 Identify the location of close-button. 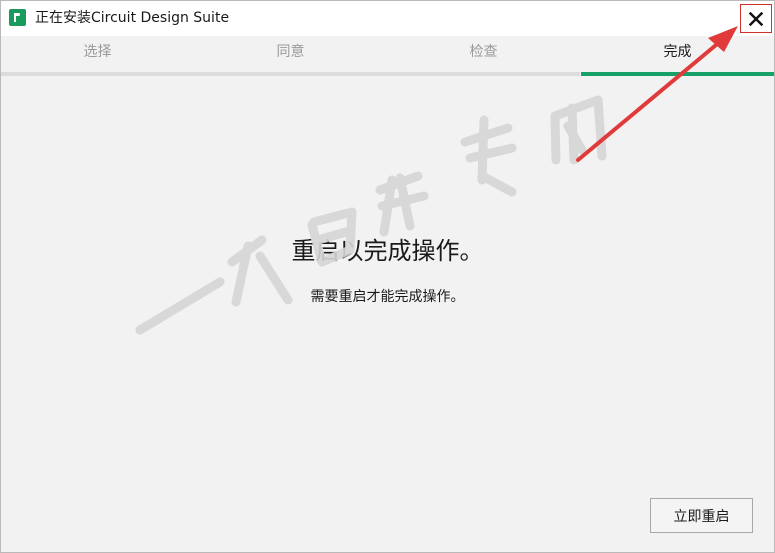
(756, 18).